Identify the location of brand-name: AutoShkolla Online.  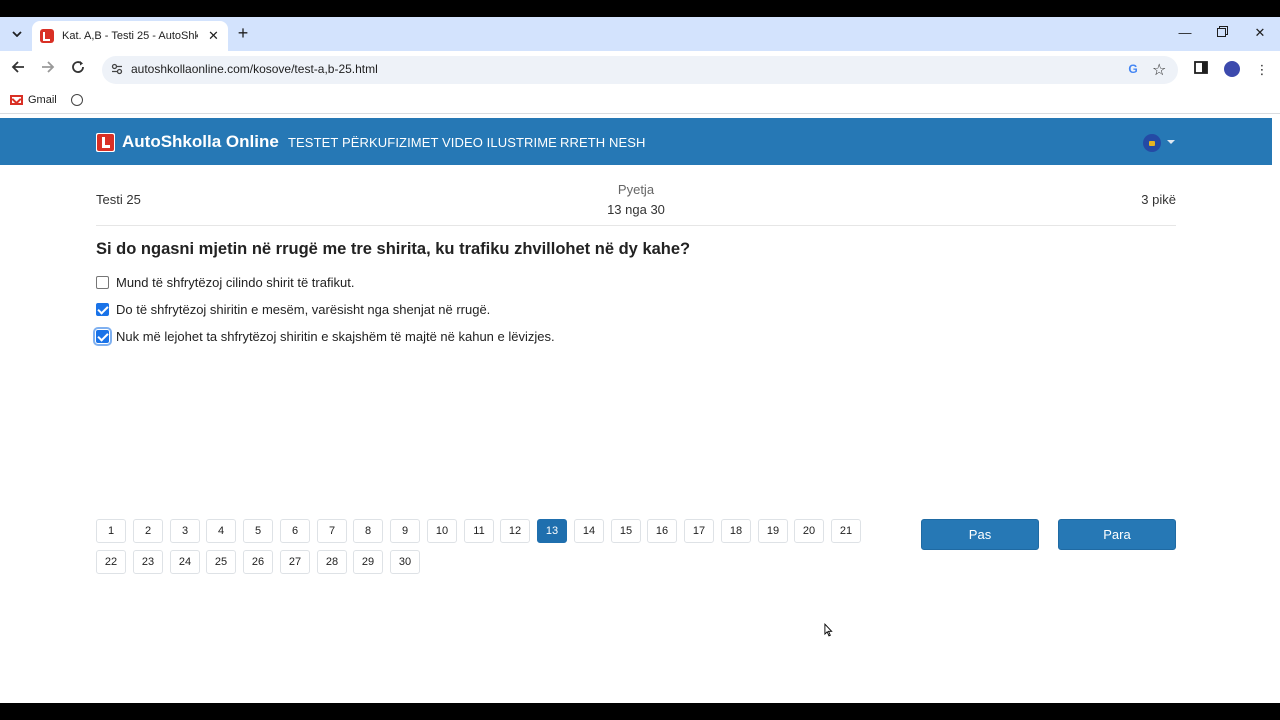
(200, 141).